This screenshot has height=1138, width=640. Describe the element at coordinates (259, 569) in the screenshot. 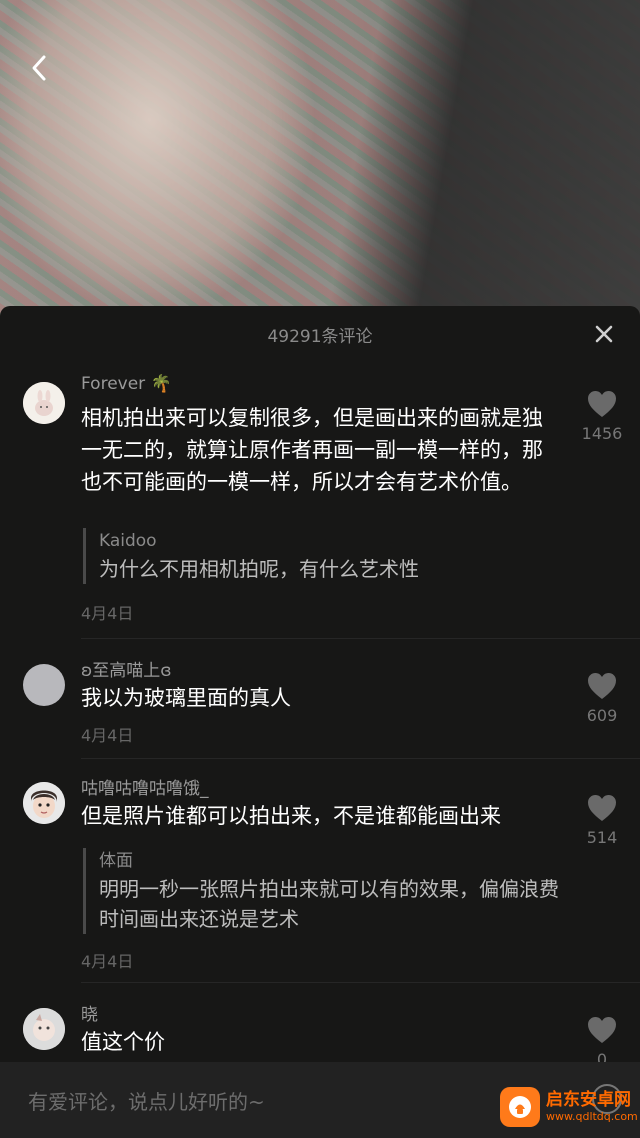

I see `reply-text: 为什么不用相机拍呢，有什么艺术性` at that location.